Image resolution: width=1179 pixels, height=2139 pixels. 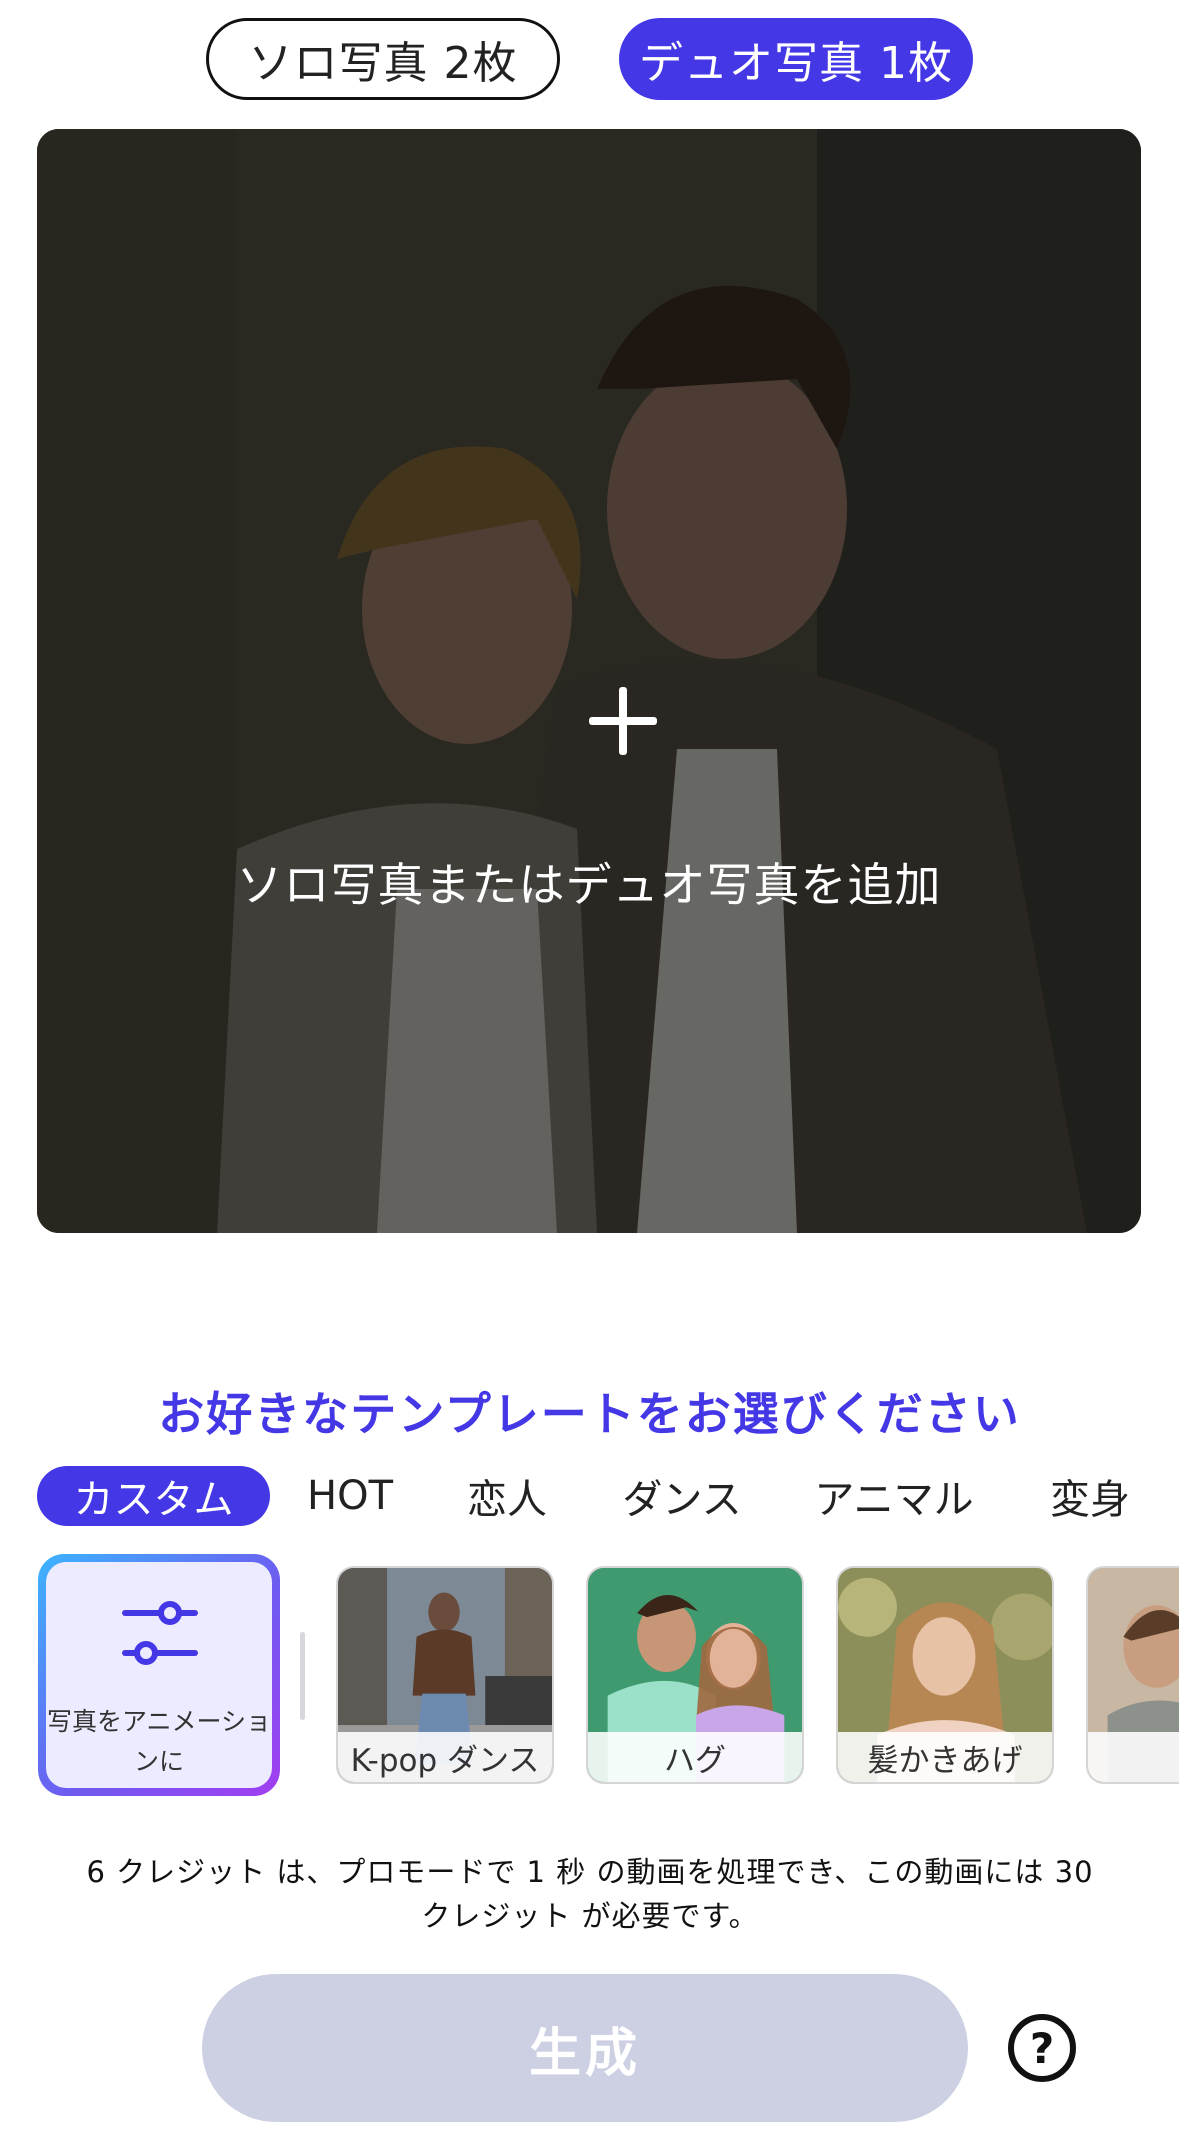 I want to click on custom-template-card: 写真をアニメーションに, so click(x=159, y=1675).